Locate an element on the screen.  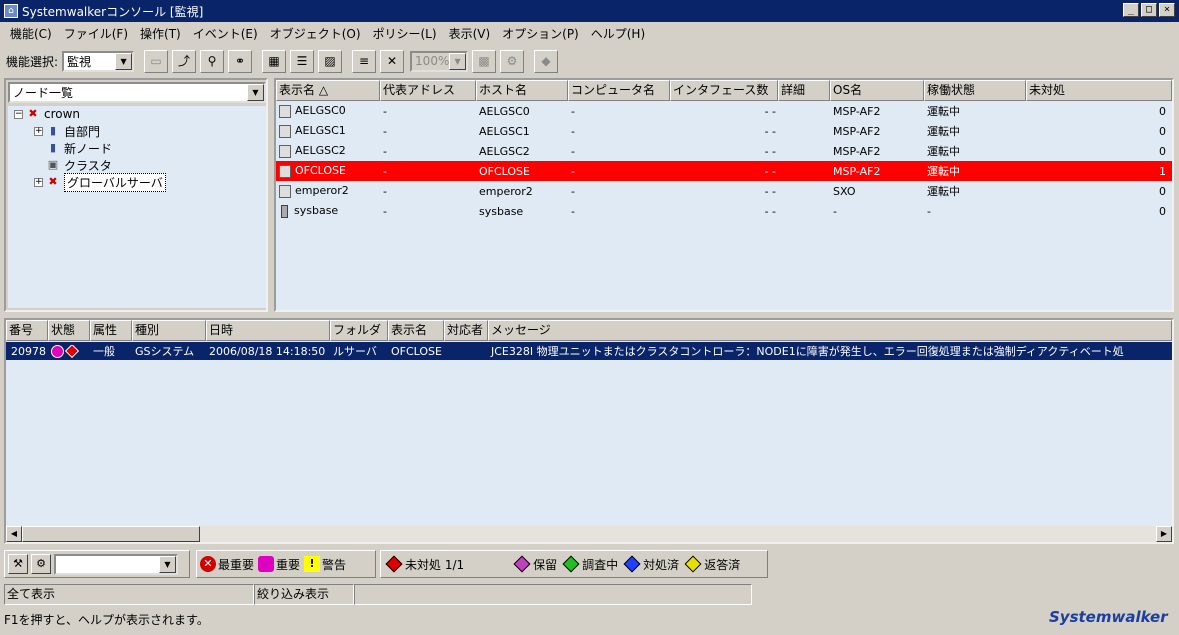
menu-event: イベント(E) is located at coordinates (225, 33).